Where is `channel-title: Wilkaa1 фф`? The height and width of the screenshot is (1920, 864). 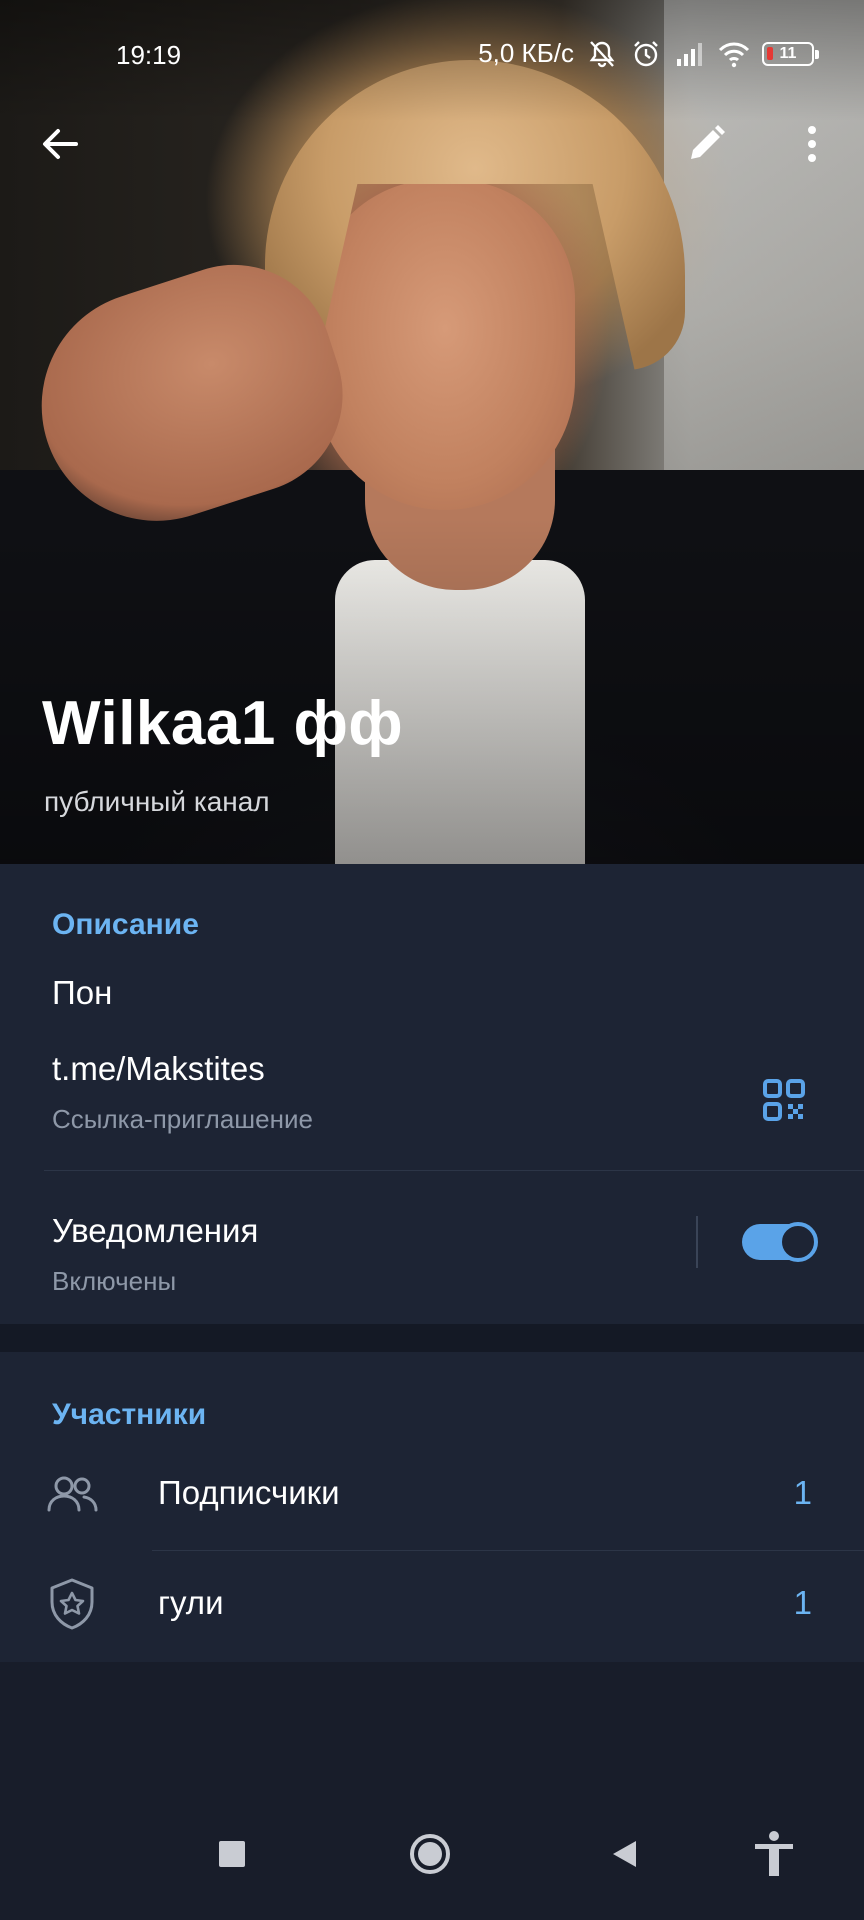
channel-title: Wilkaa1 фф is located at coordinates (223, 723).